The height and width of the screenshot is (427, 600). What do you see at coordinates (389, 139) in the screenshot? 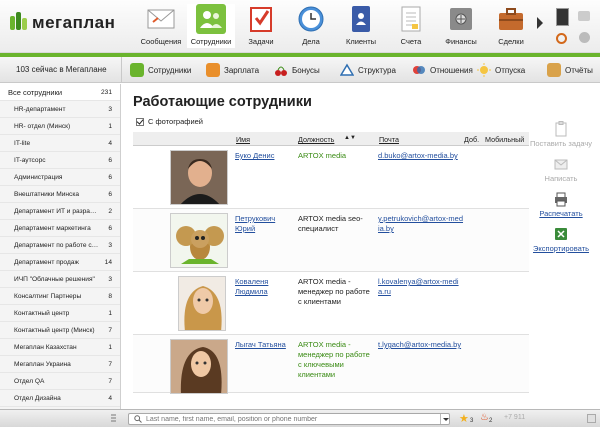
I see `column-email: Почта` at bounding box center [389, 139].